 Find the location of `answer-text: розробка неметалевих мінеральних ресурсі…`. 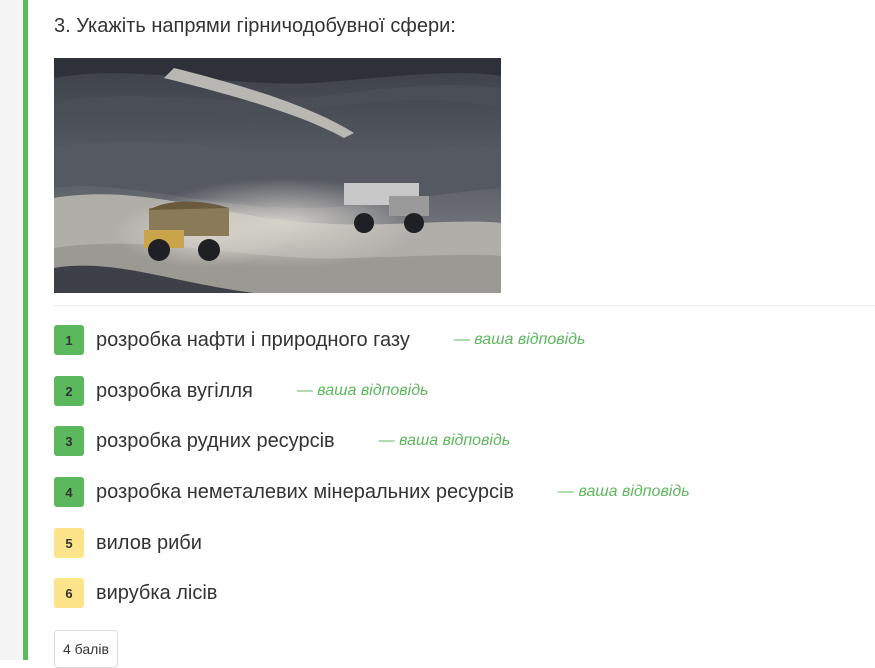

answer-text: розробка неметалевих мінеральних ресурсі… is located at coordinates (305, 491).